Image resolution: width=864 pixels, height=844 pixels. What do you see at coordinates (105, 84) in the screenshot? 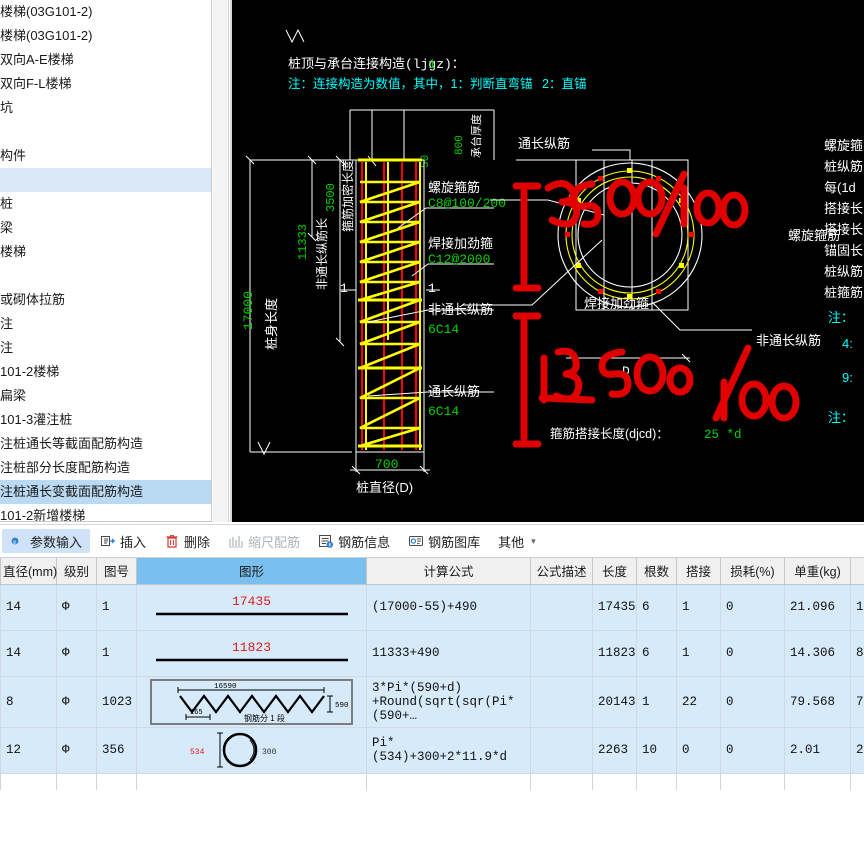
I see `tree-item-3: 双向F-L楼梯` at bounding box center [105, 84].